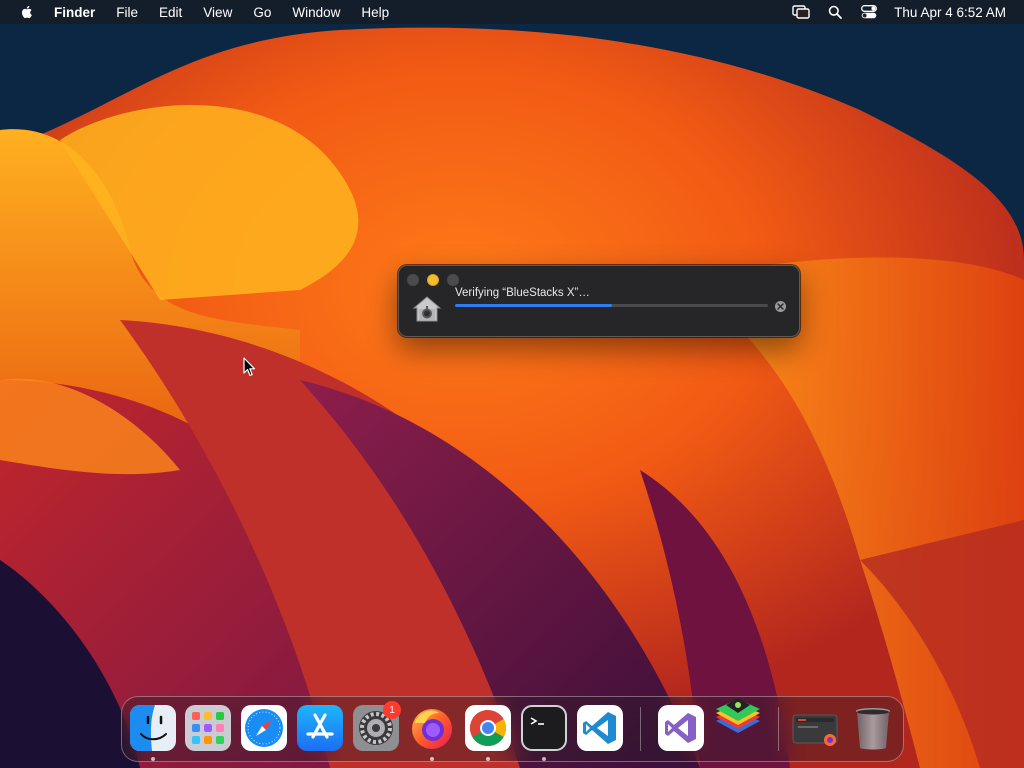  I want to click on dock-finder, so click(153, 728).